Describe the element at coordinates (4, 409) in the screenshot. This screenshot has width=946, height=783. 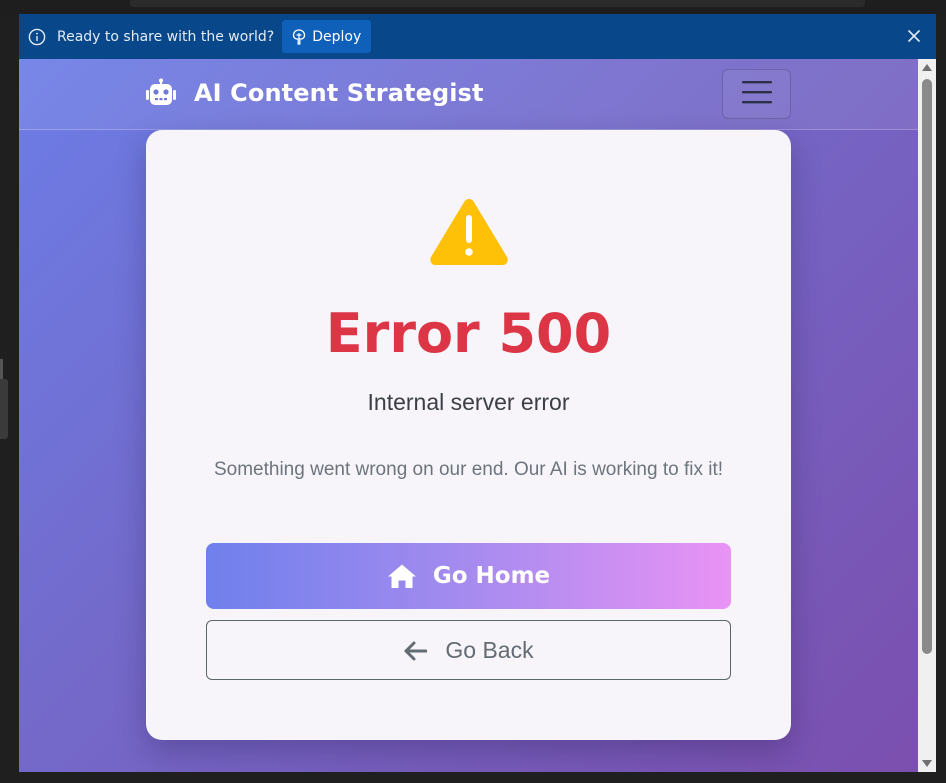
I see `panel-scroll-mark` at that location.